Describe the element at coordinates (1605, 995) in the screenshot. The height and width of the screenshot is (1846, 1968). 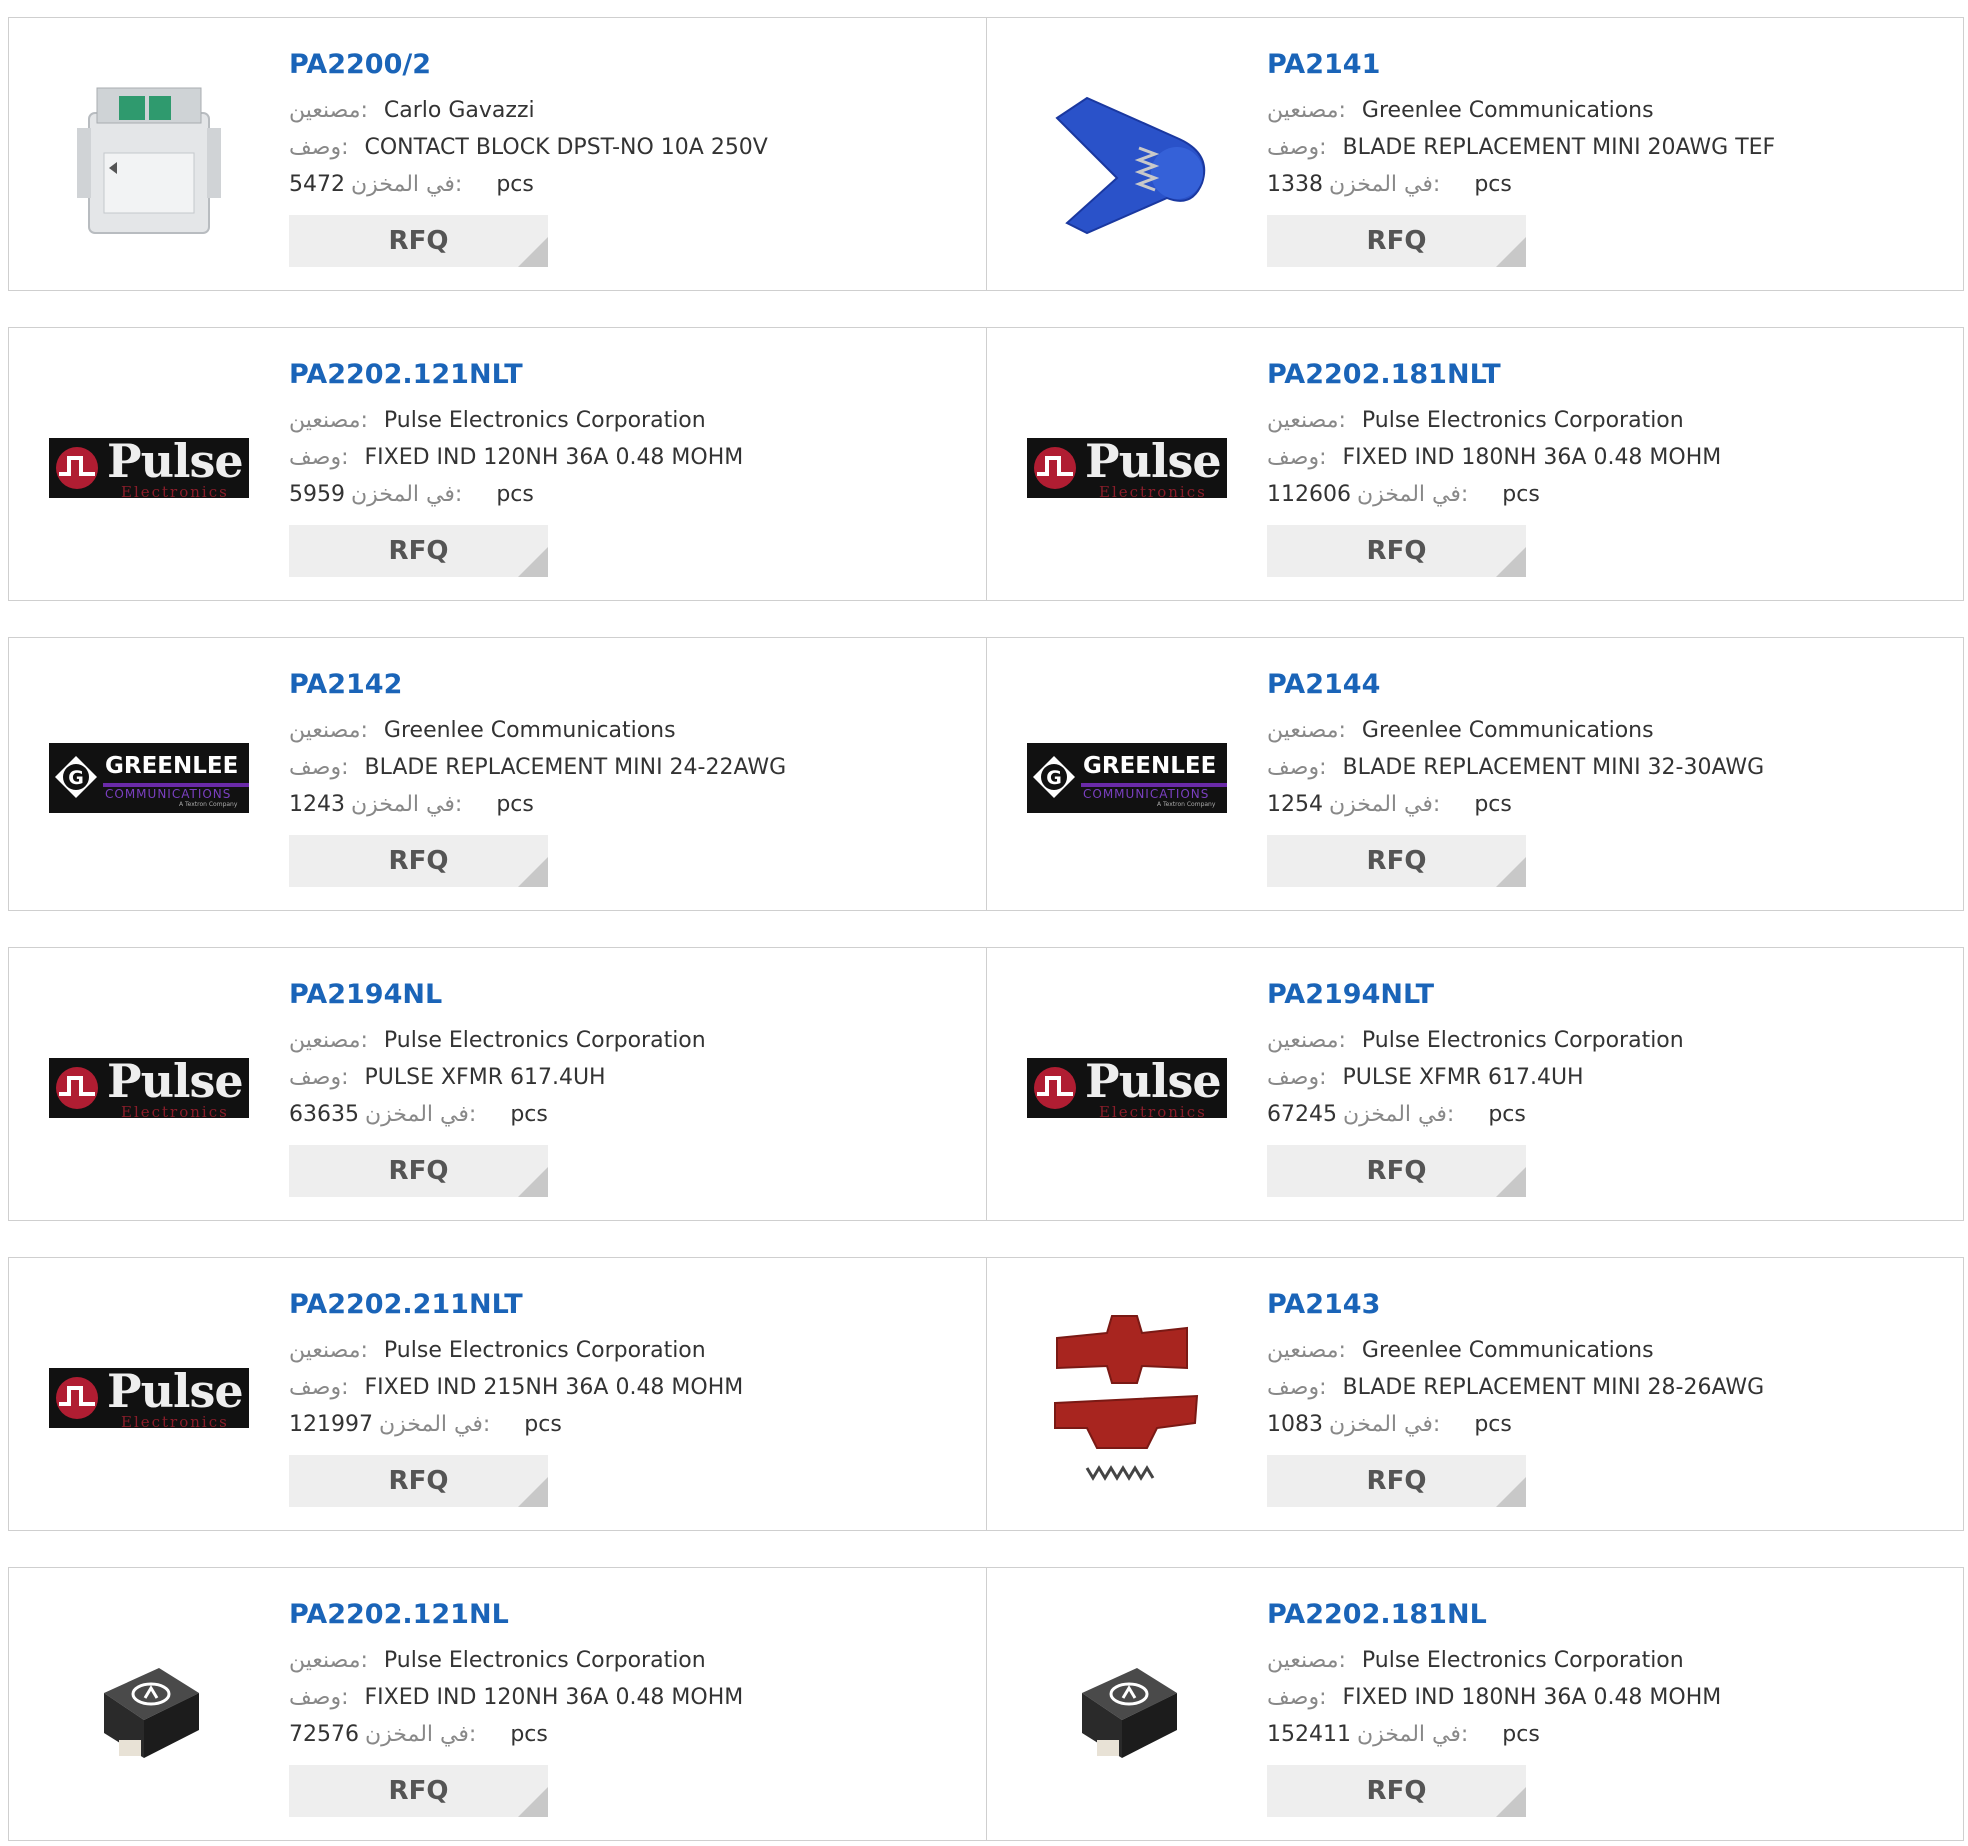
I see `part-number-link: PA2194NLT` at that location.